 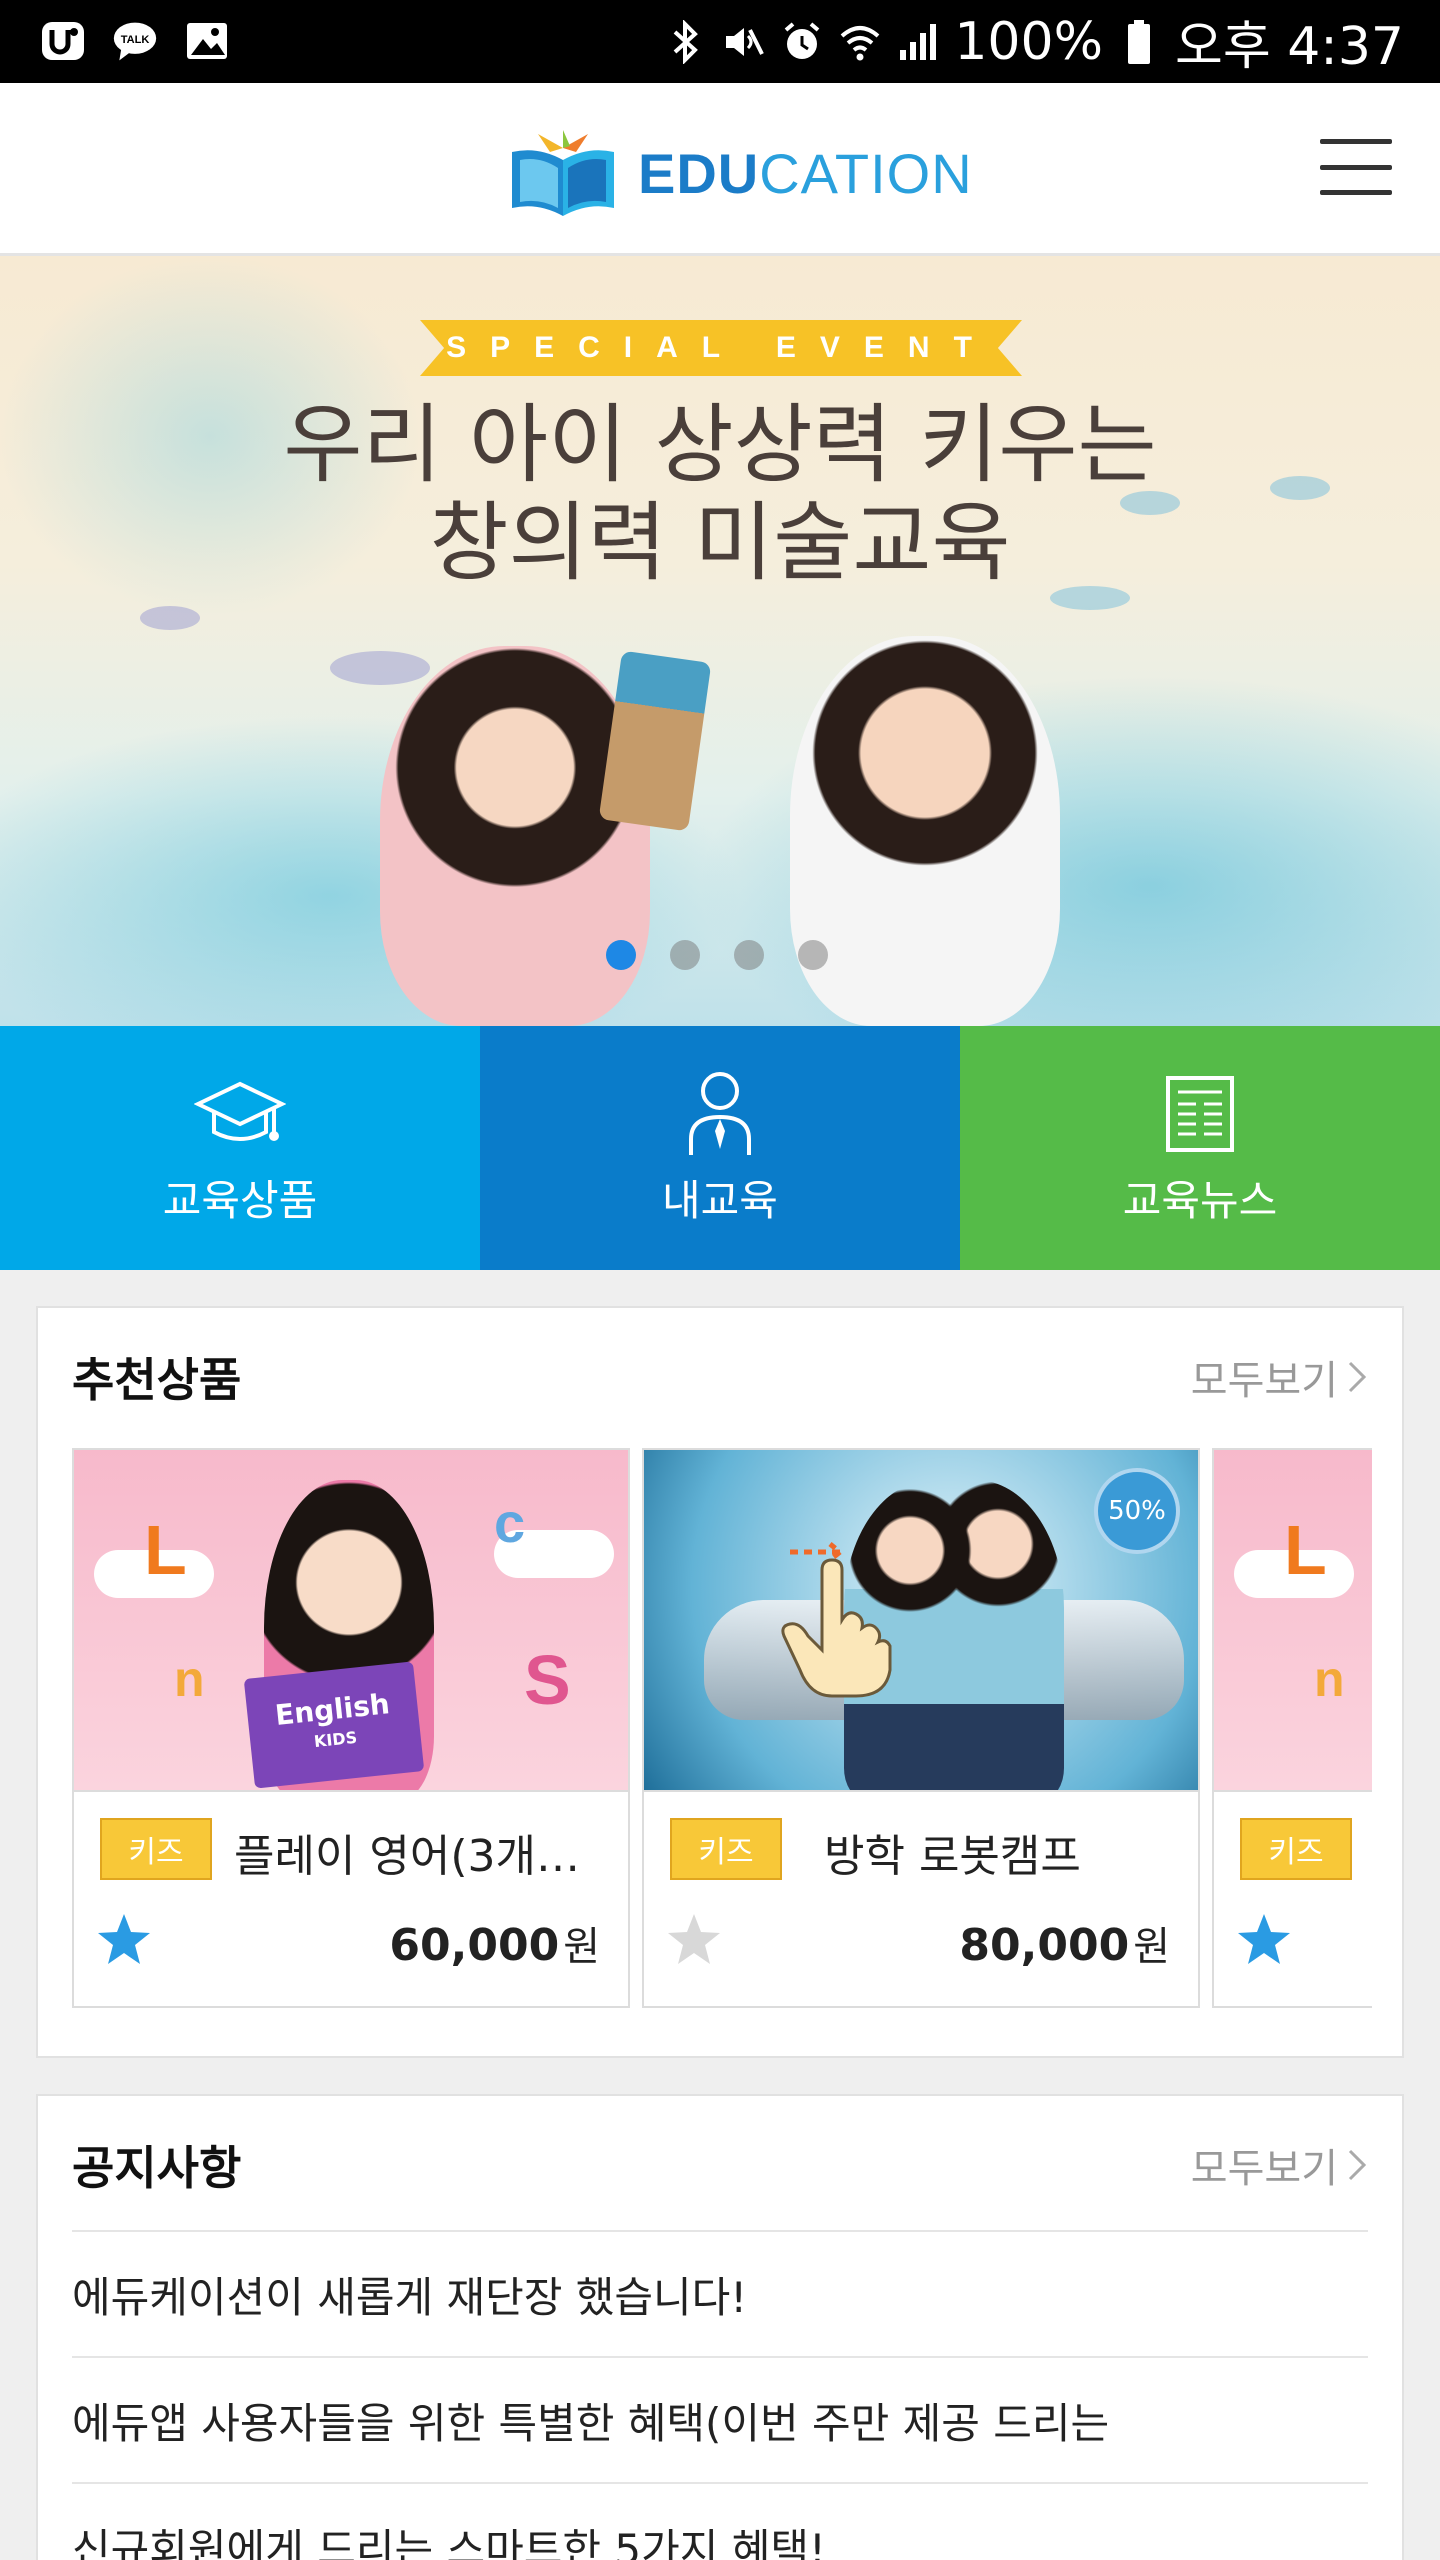 What do you see at coordinates (1293, 1621) in the screenshot?
I see `product-image: L n` at bounding box center [1293, 1621].